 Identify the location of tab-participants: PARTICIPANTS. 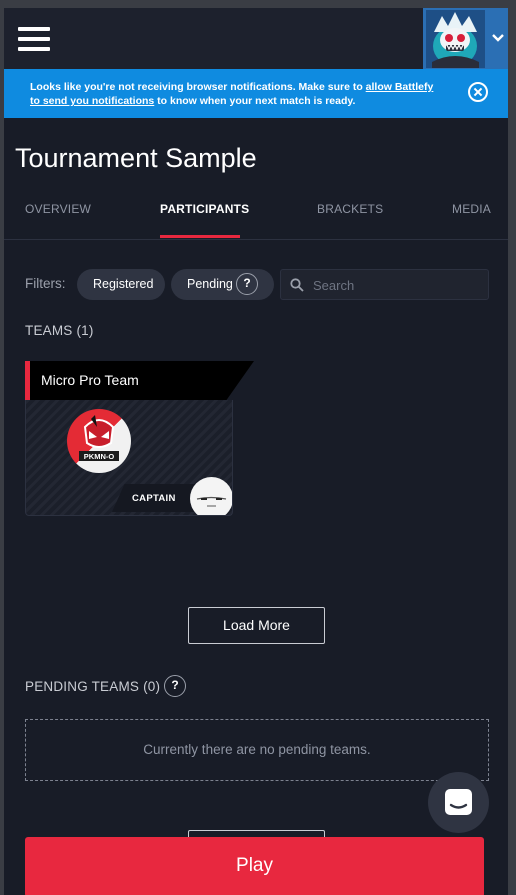
(204, 209).